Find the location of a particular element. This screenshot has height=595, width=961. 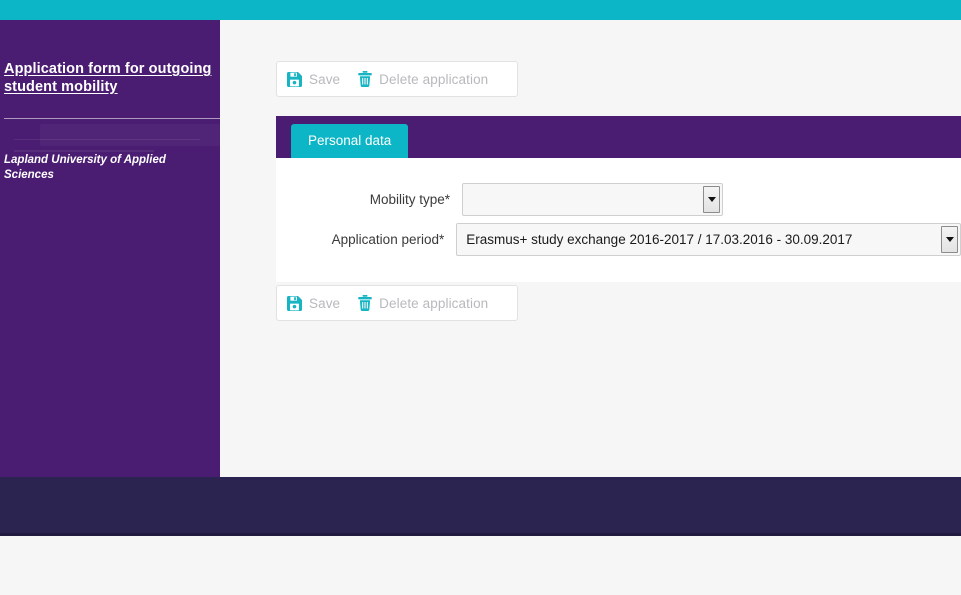

save-button-bottom: Save is located at coordinates (312, 303).